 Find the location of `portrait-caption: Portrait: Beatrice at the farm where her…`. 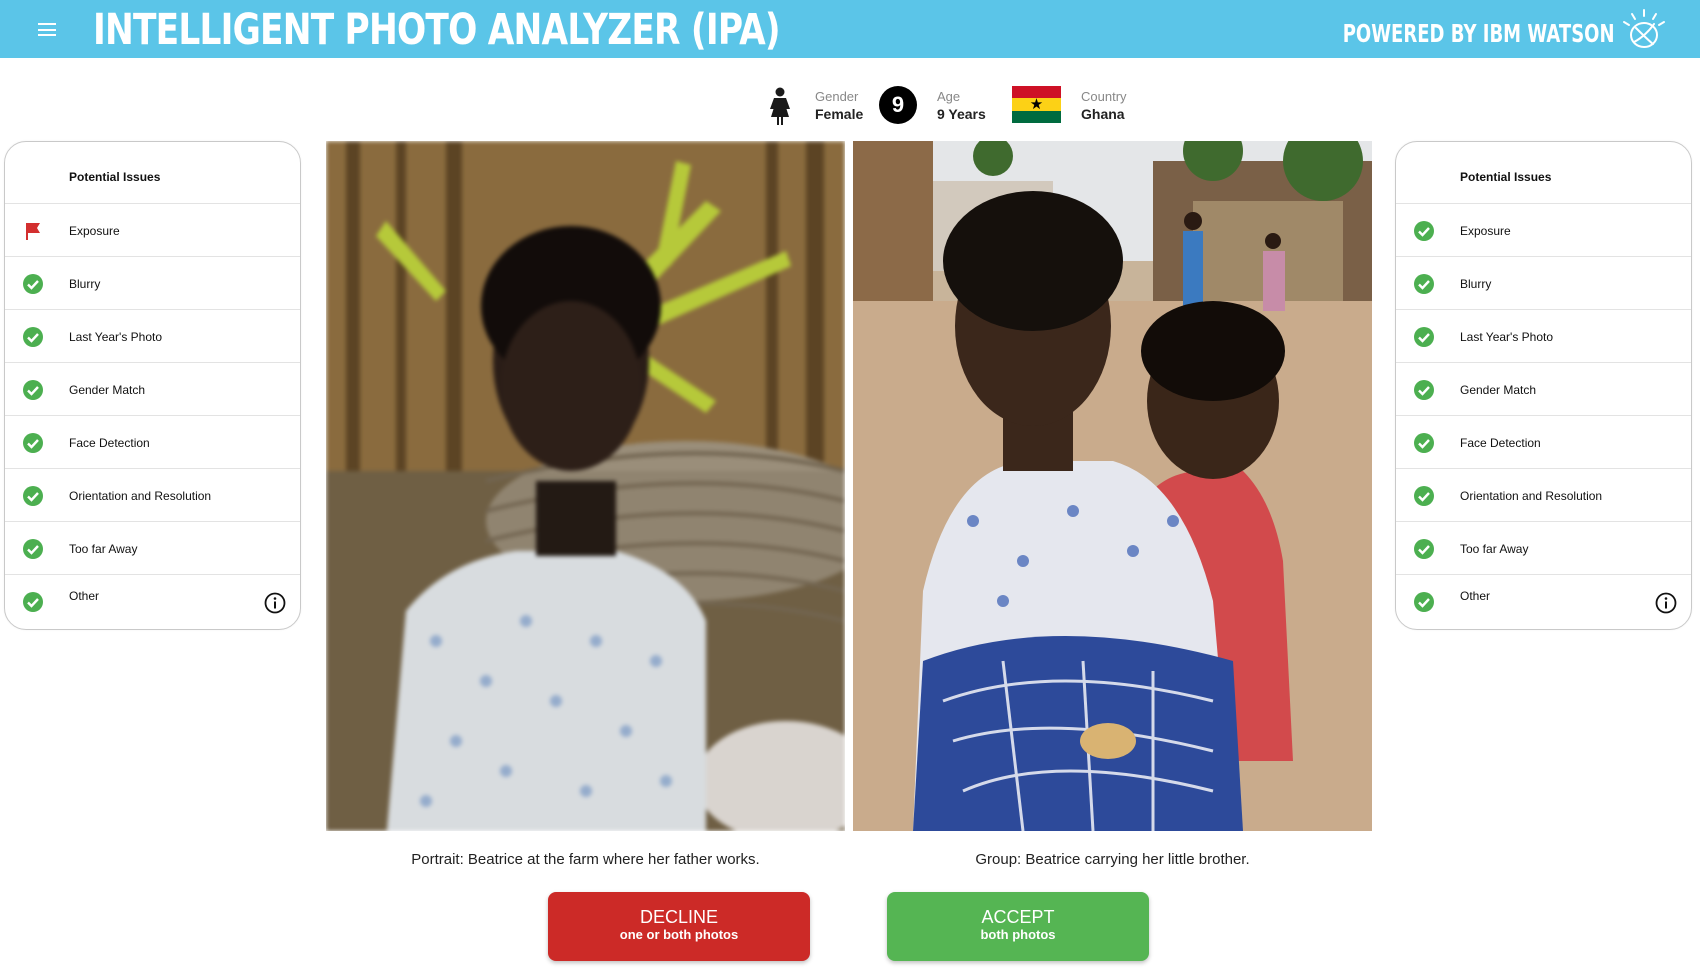

portrait-caption: Portrait: Beatrice at the farm where her… is located at coordinates (585, 859).